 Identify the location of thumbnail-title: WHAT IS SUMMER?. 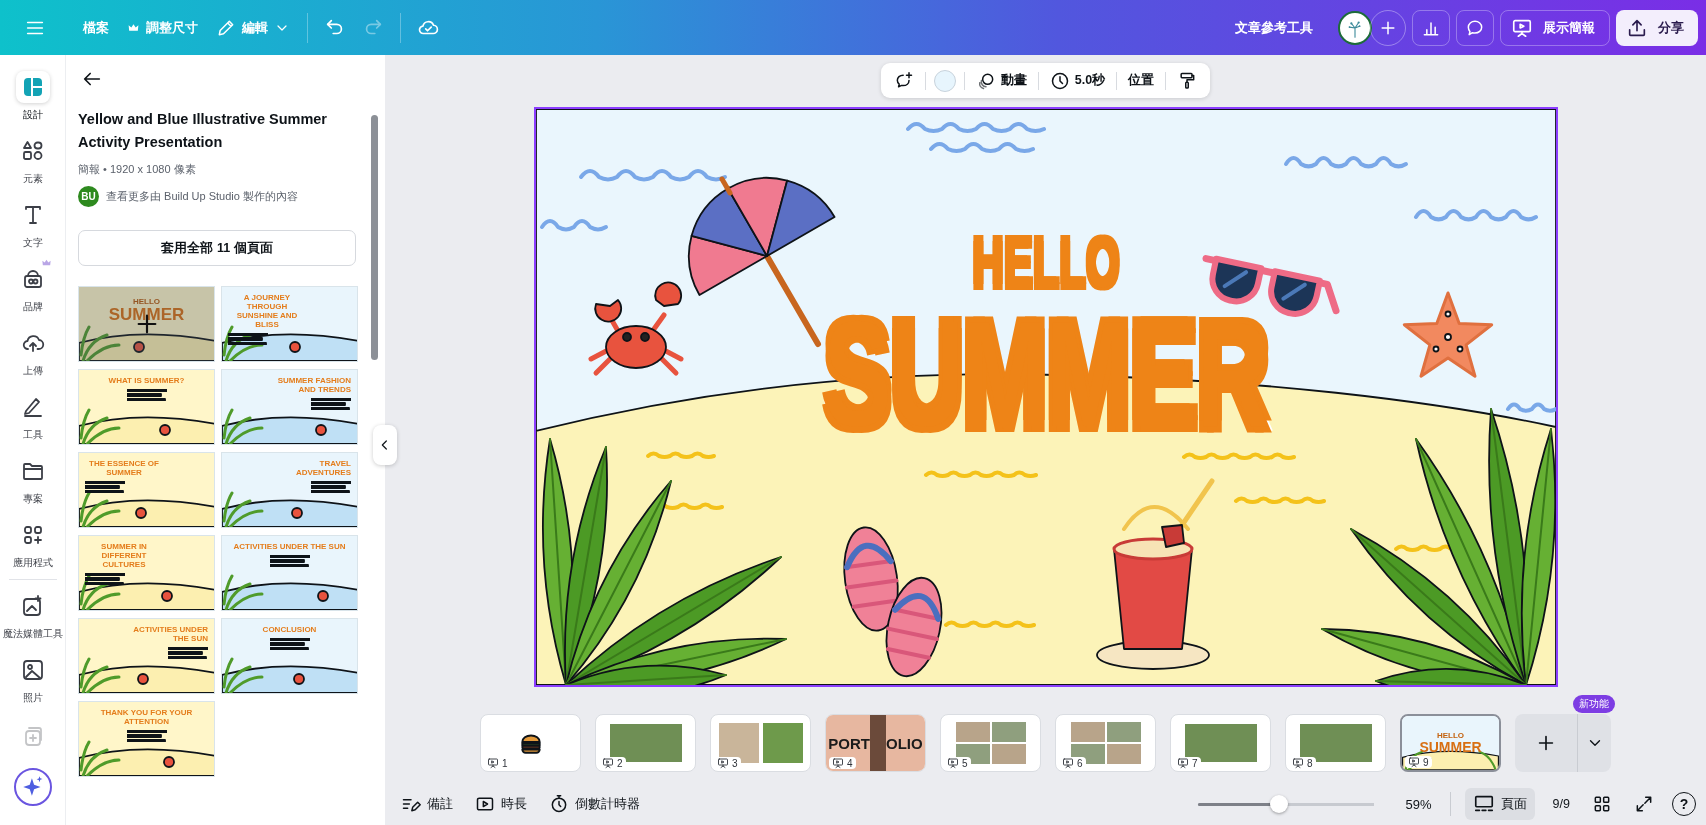
(146, 380).